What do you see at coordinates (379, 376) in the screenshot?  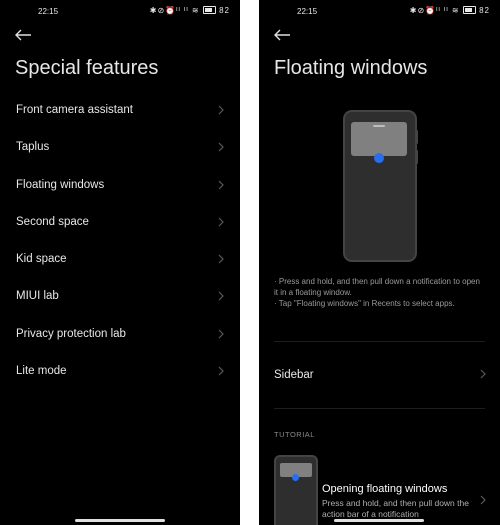 I see `sidebar-row: Sidebar` at bounding box center [379, 376].